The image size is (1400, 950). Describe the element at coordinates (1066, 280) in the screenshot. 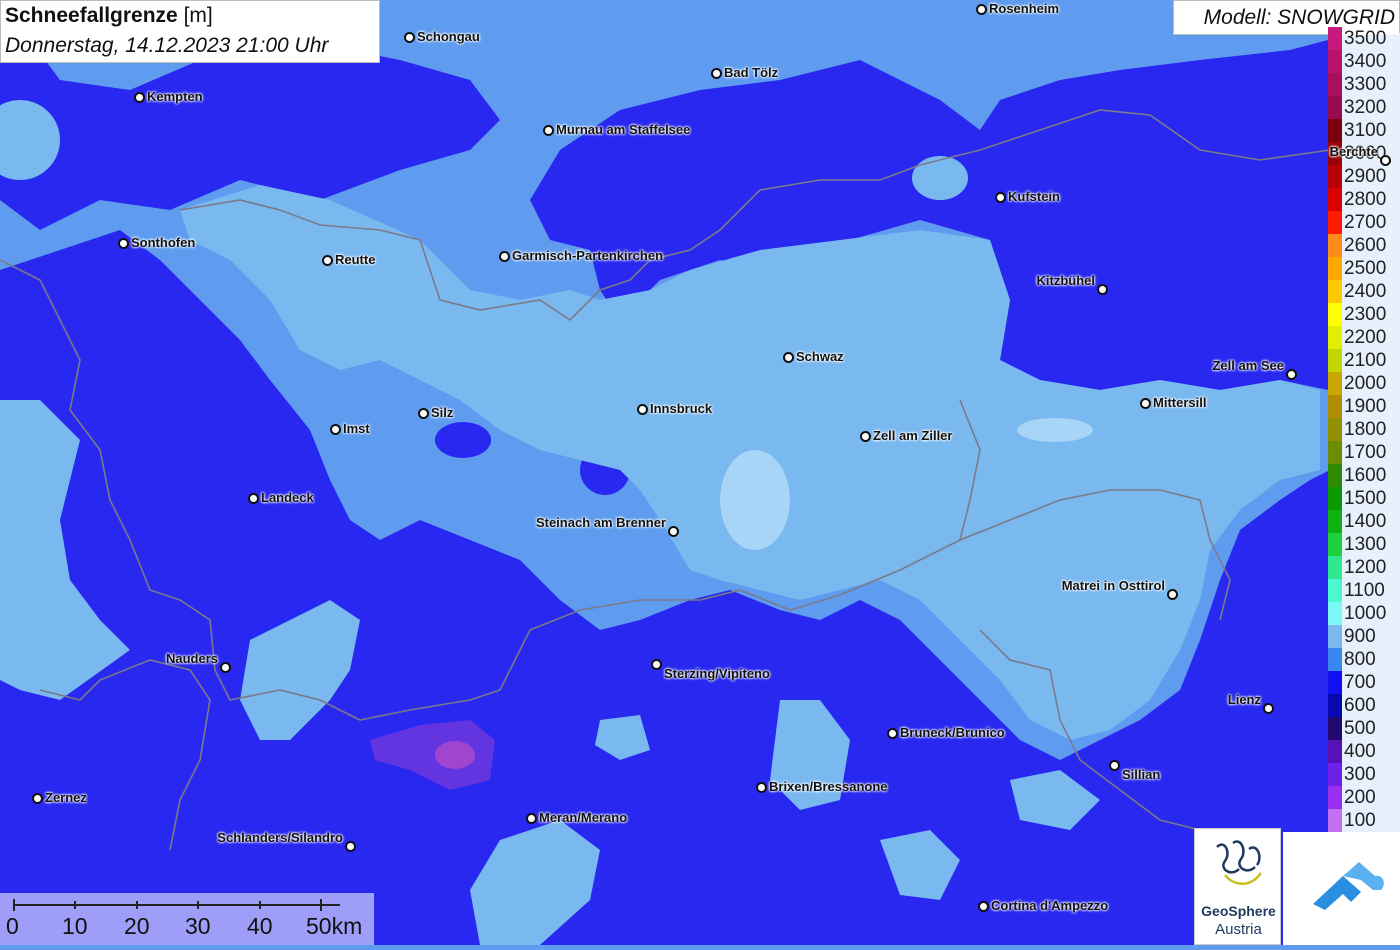

I see `city-label: Kitzbühel` at that location.